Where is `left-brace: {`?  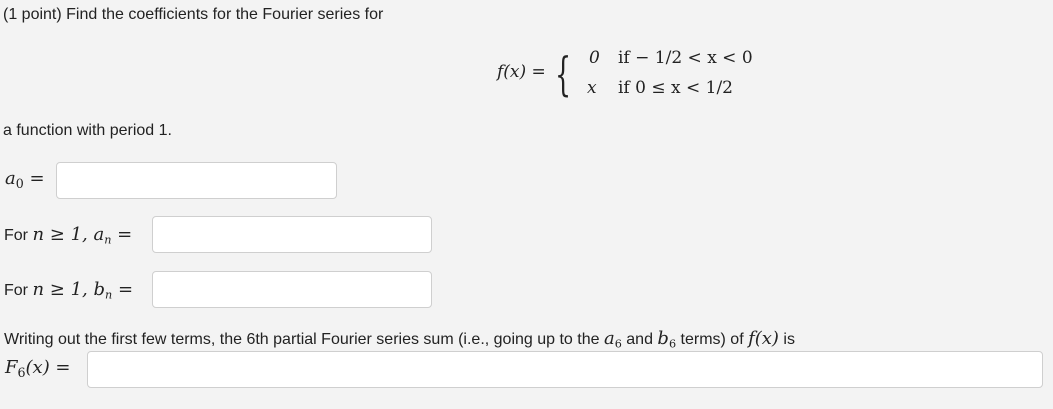
left-brace: { is located at coordinates (563, 74).